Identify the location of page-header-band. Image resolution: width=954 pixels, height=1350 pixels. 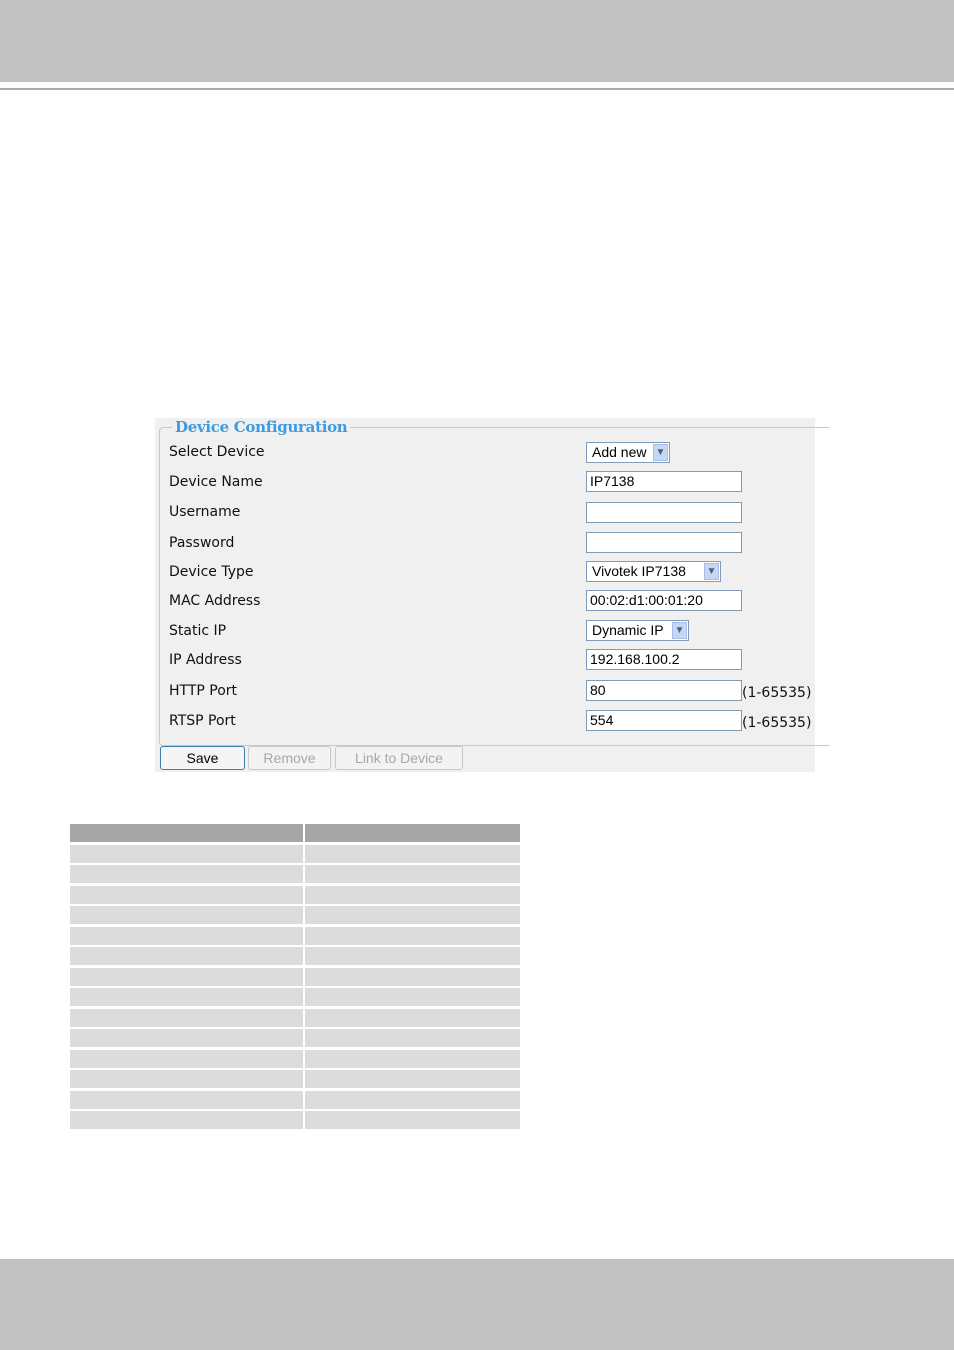
(477, 41).